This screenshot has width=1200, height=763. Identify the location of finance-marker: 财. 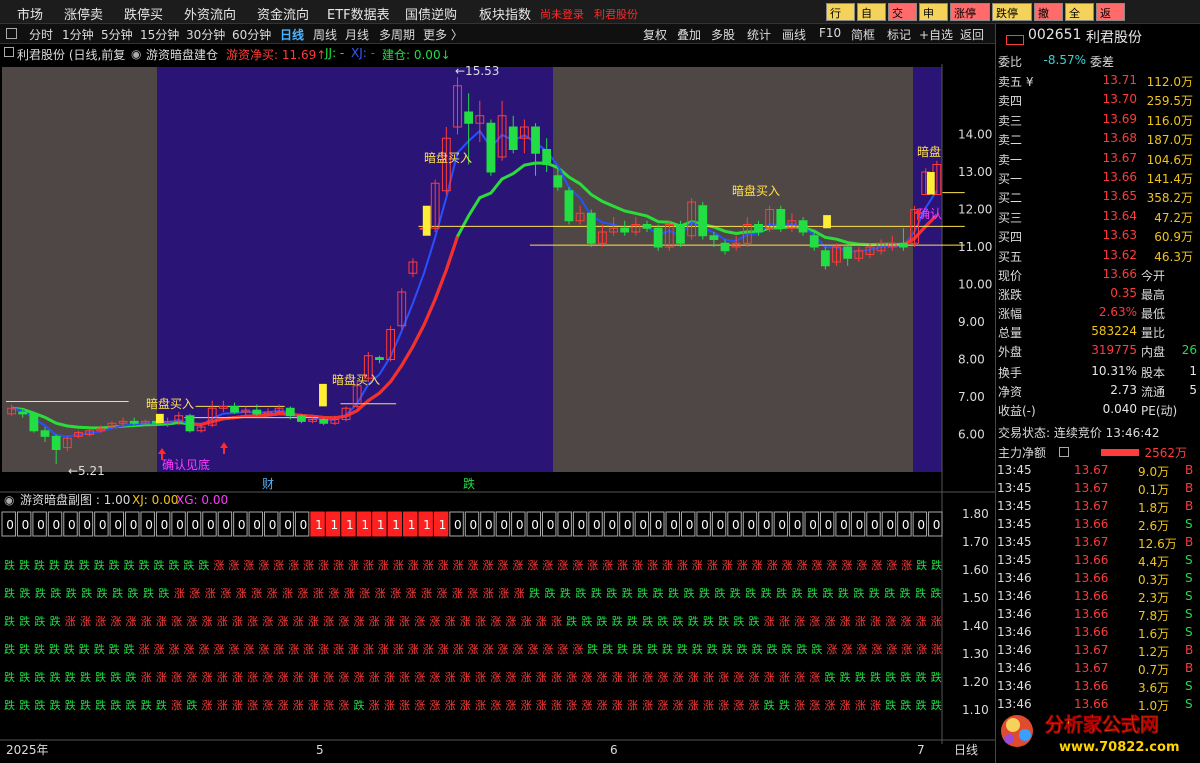
(268, 484).